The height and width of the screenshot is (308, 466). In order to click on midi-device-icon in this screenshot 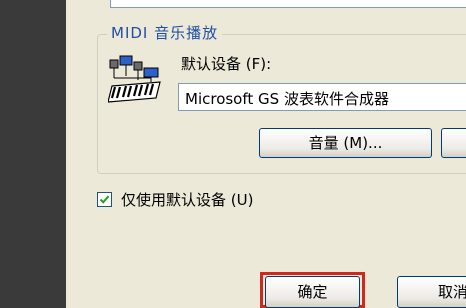, I will do `click(135, 80)`.